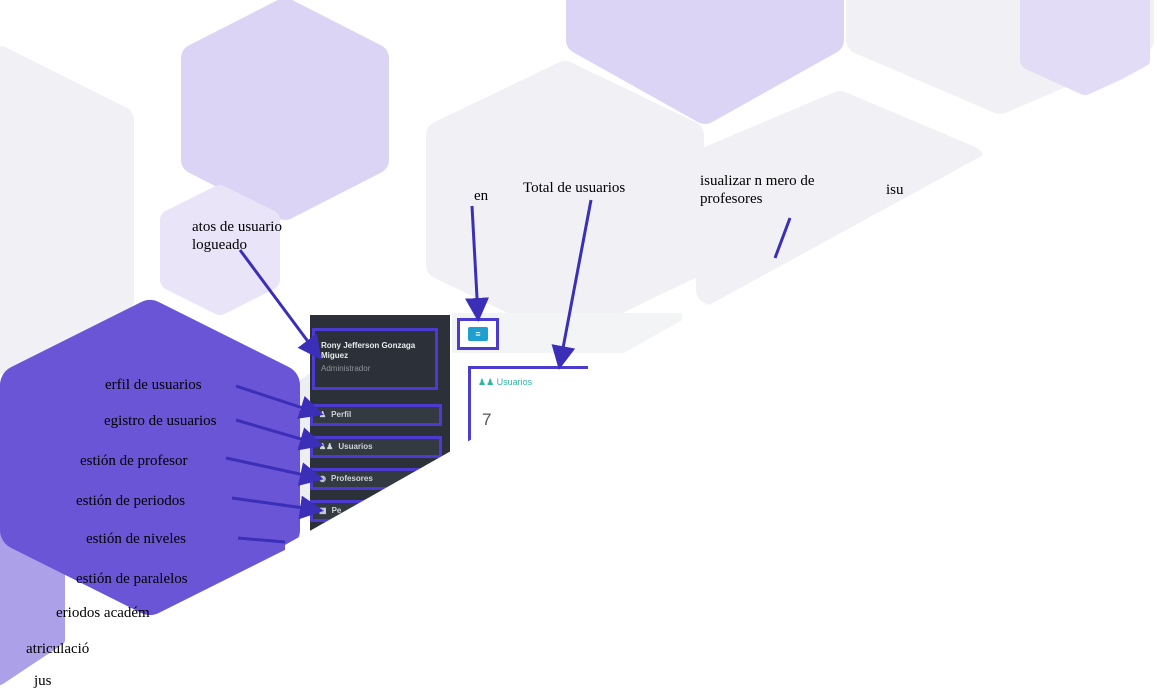  What do you see at coordinates (376, 447) in the screenshot?
I see `sidebar-item-usuarios: ♟♟ Usuarios` at bounding box center [376, 447].